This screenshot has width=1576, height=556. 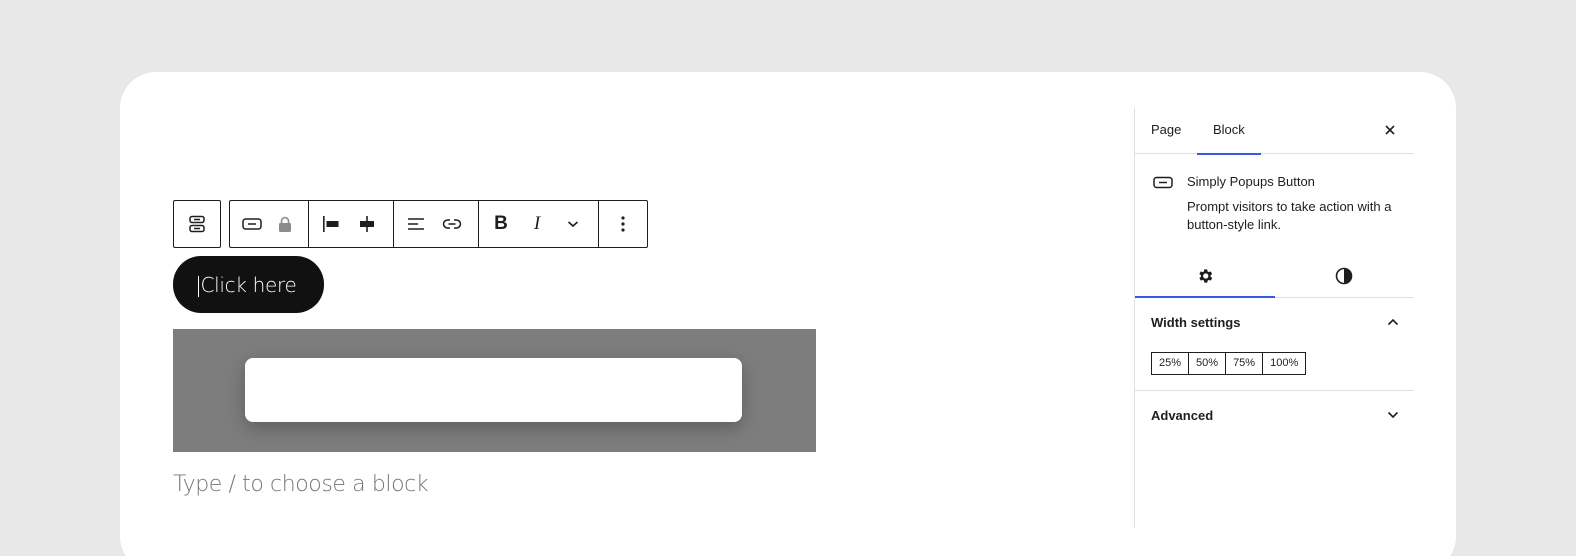 What do you see at coordinates (199, 286) in the screenshot?
I see `text-cursor` at bounding box center [199, 286].